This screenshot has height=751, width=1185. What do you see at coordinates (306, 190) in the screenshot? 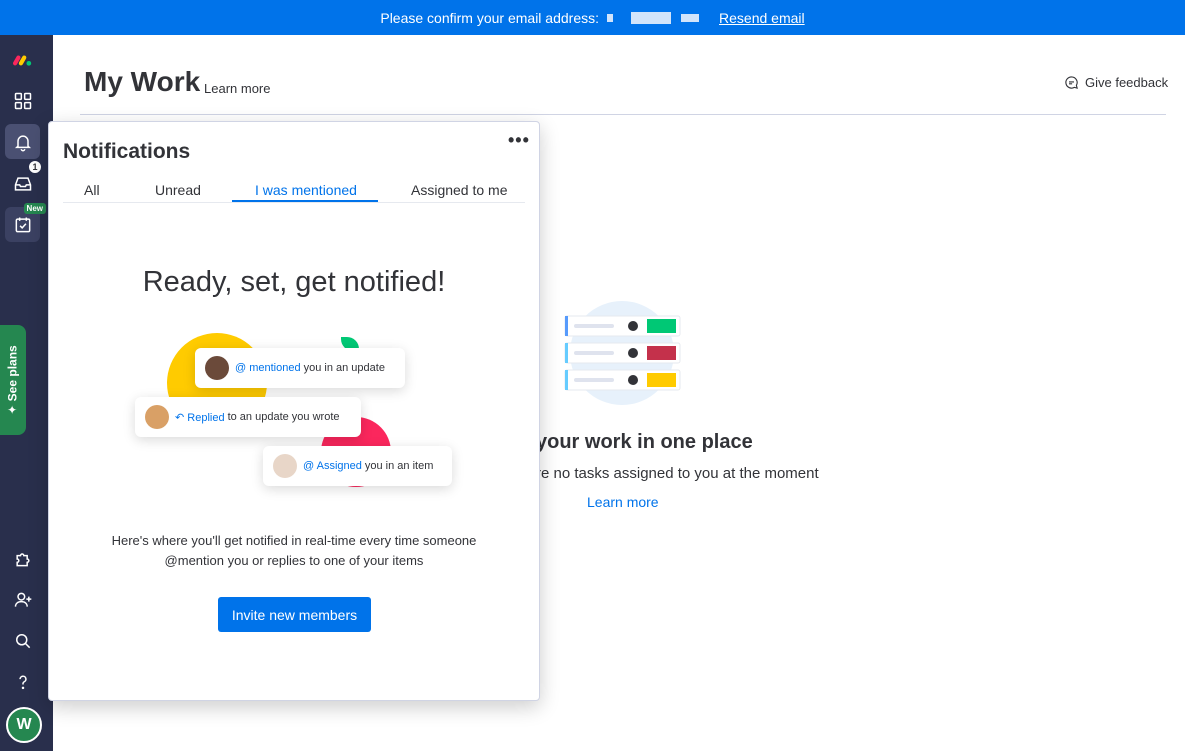
I see `tab-i-was-mentioned: I was mentioned` at bounding box center [306, 190].